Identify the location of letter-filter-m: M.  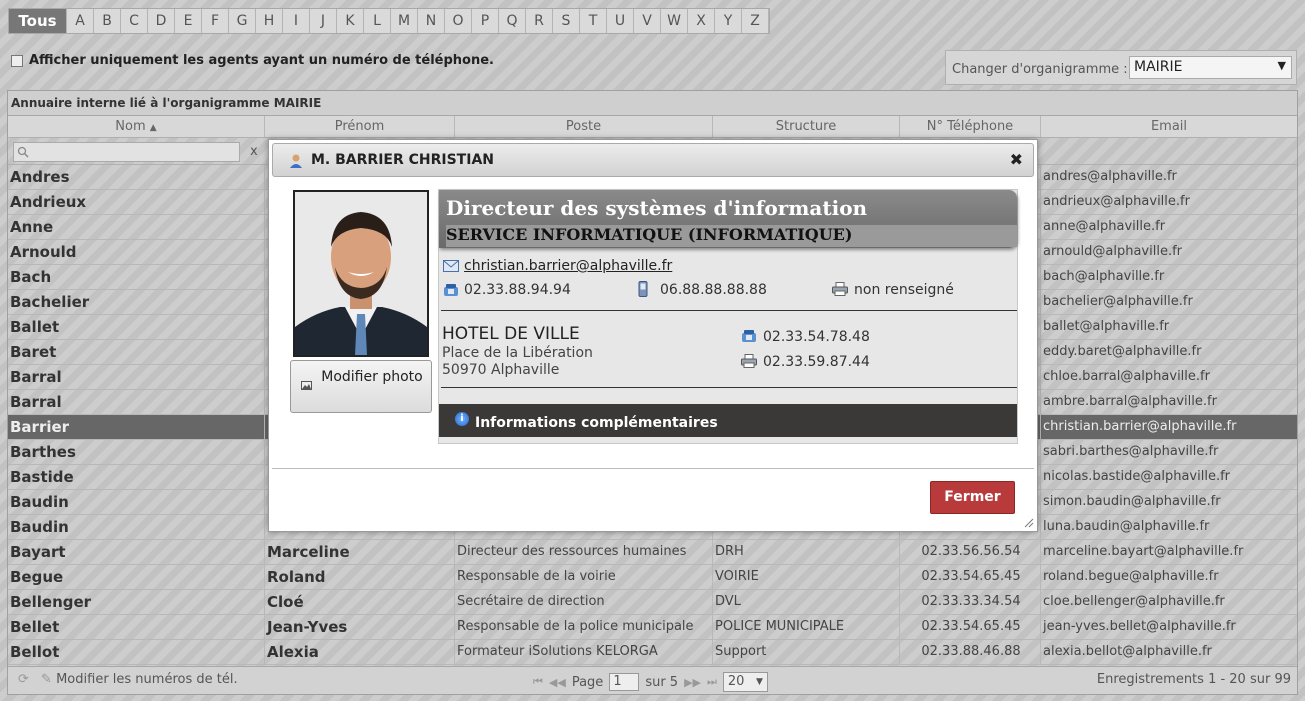
(404, 21).